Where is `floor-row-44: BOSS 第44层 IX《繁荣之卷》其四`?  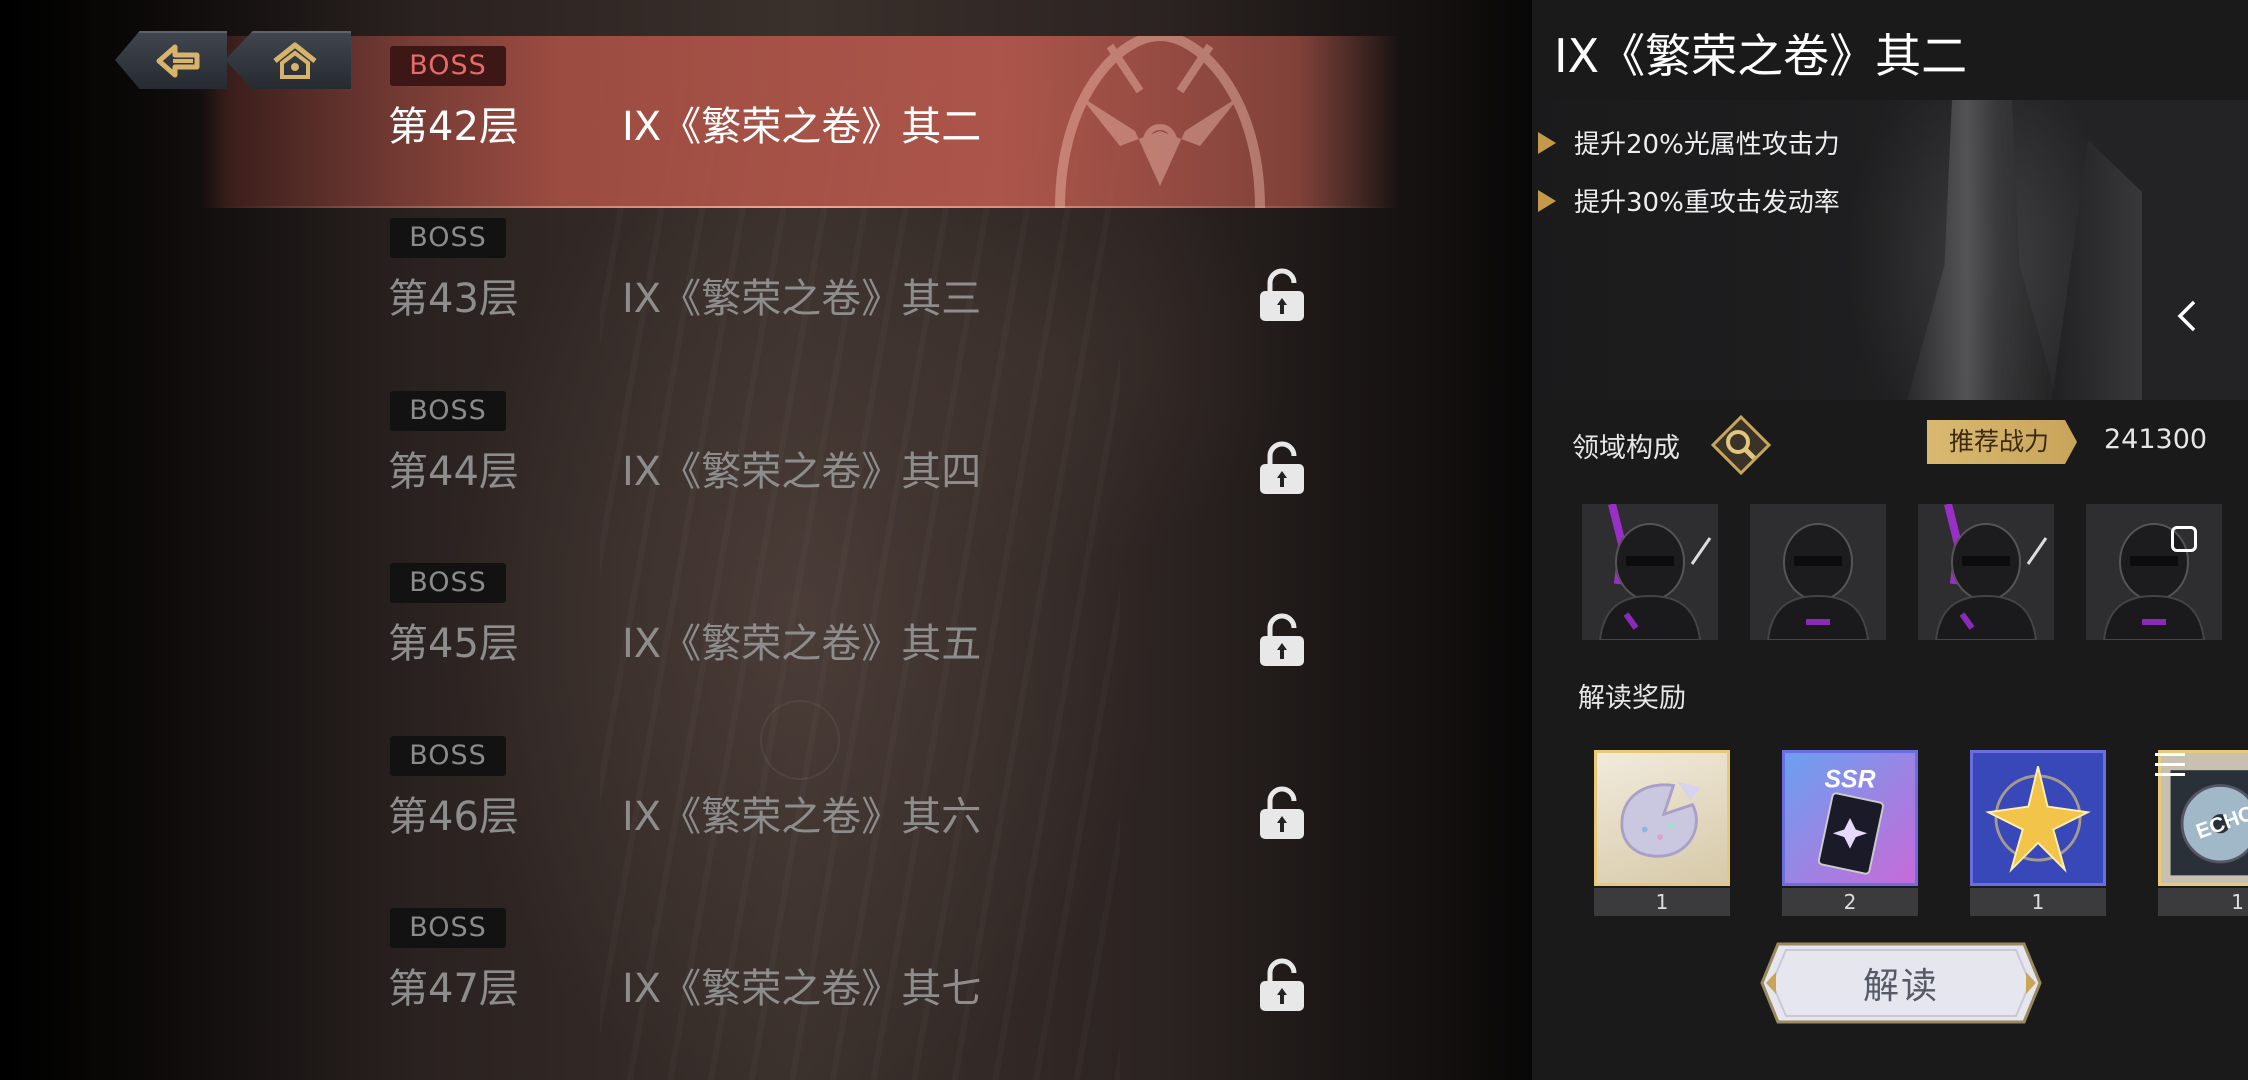
floor-row-44: BOSS 第44层 IX《繁荣之卷》其四 is located at coordinates (766, 467).